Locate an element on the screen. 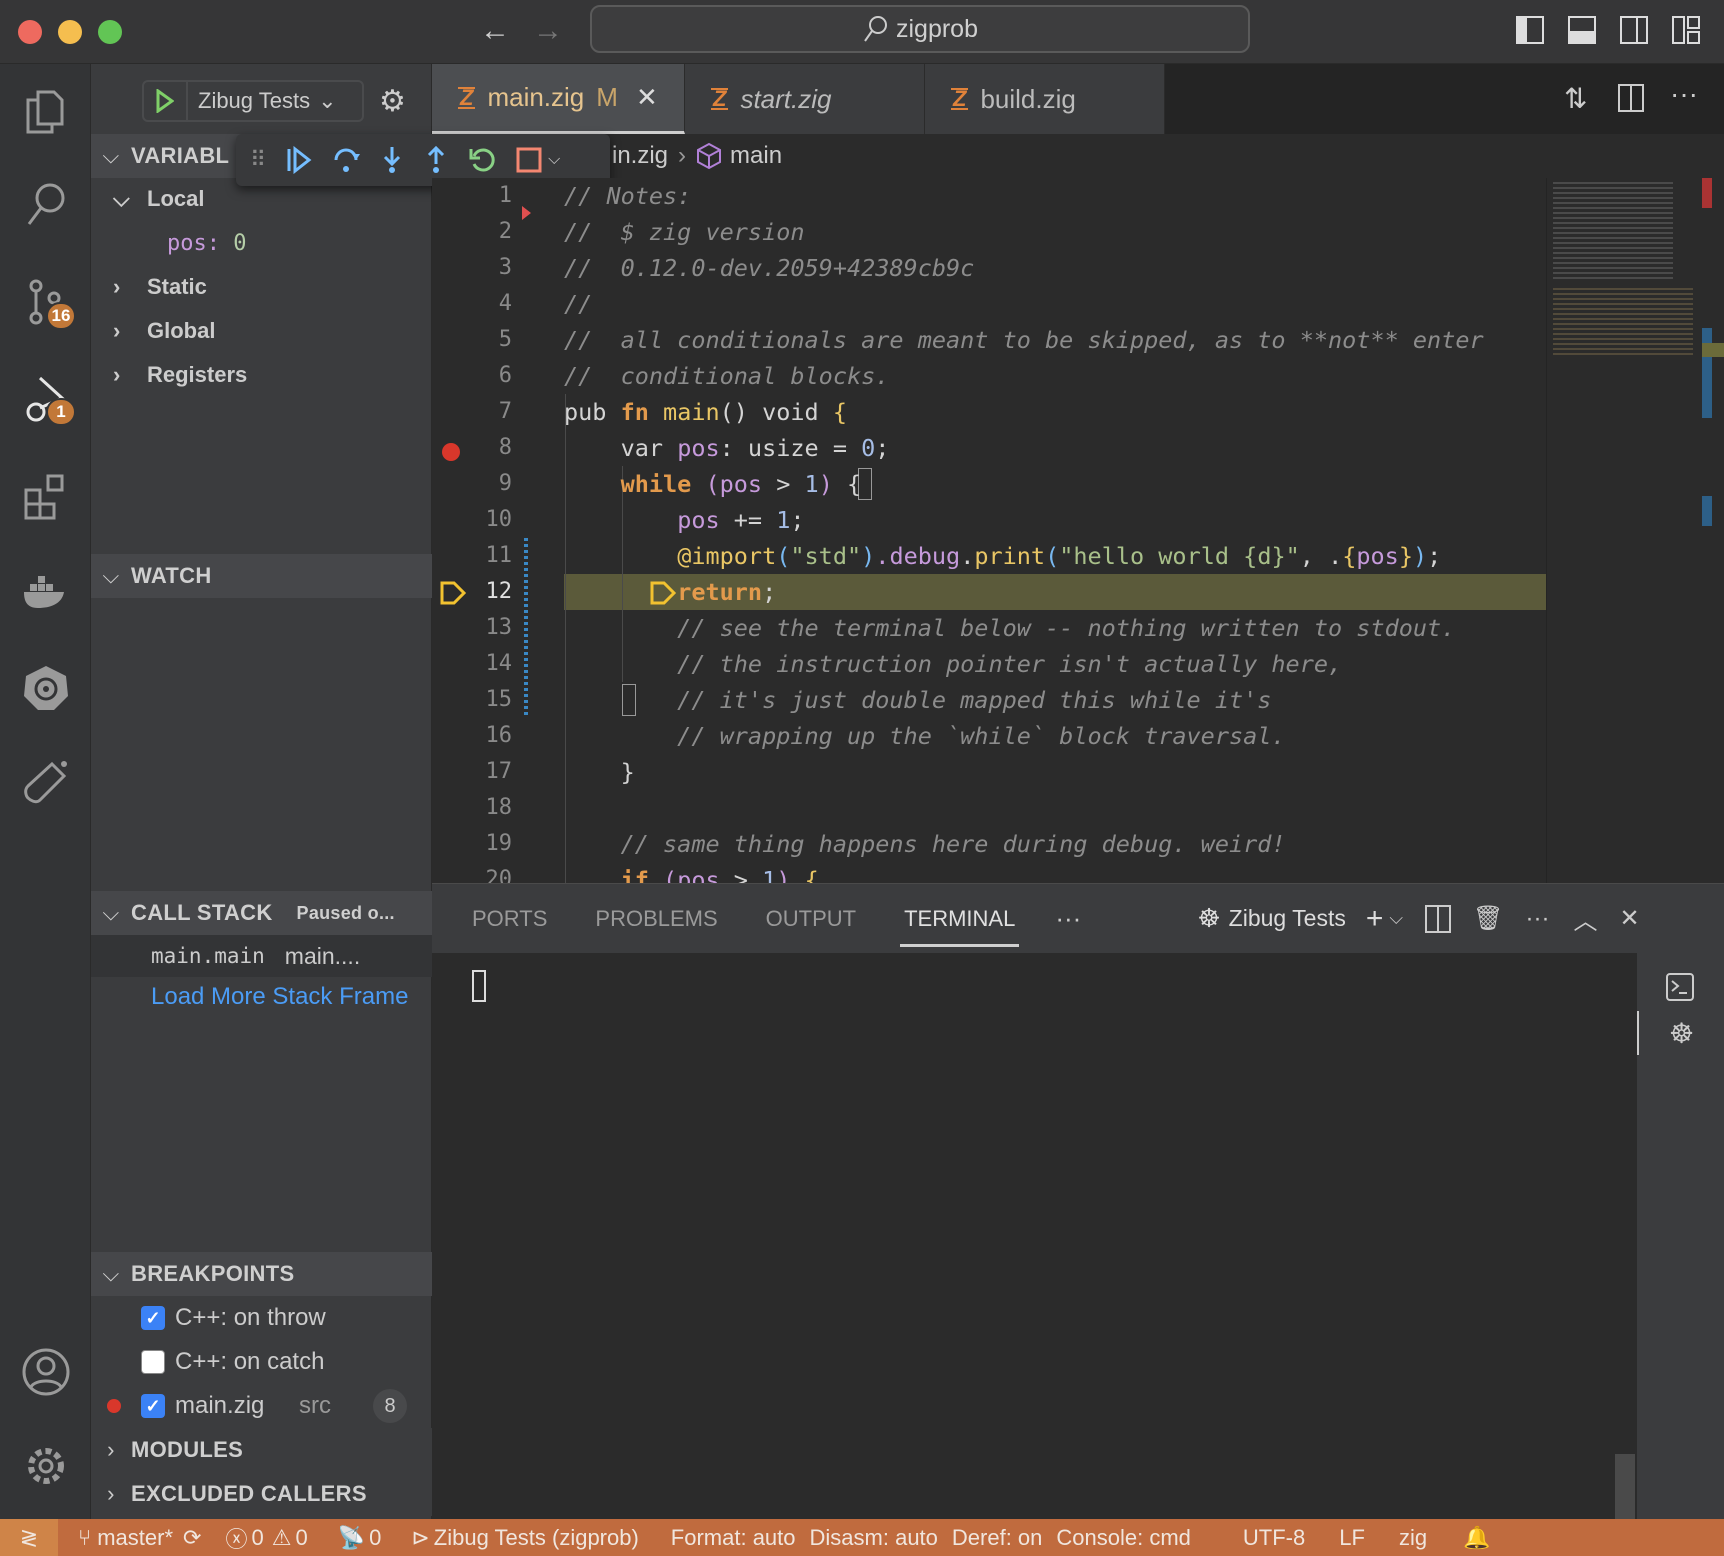 The width and height of the screenshot is (1724, 1556). terminal-shell-item is located at coordinates (1680, 987).